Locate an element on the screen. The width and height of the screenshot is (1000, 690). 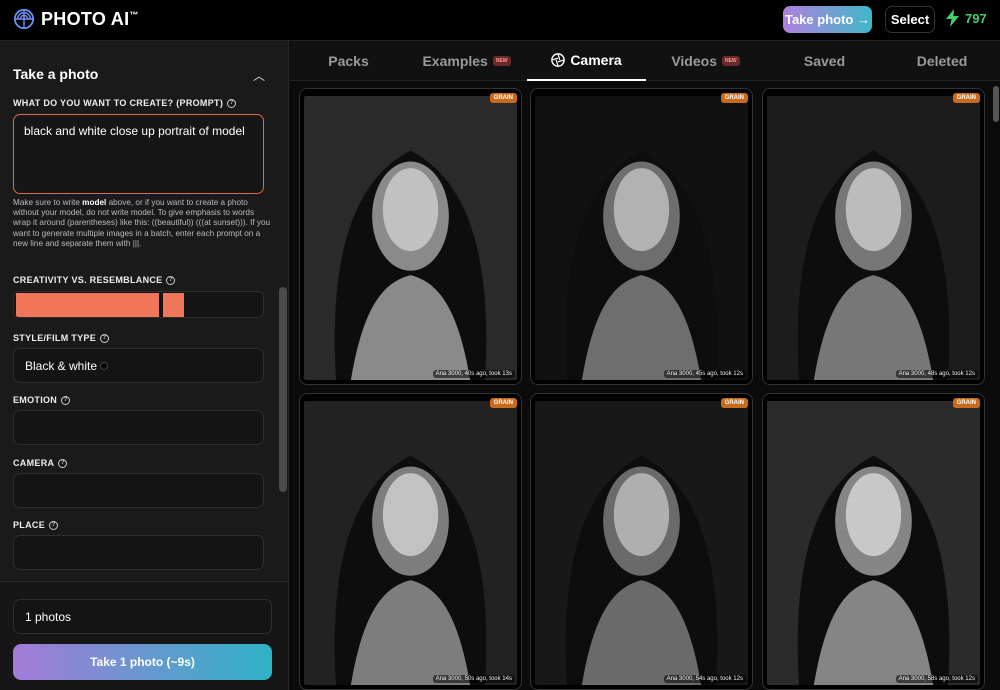
place-select is located at coordinates (138, 552).